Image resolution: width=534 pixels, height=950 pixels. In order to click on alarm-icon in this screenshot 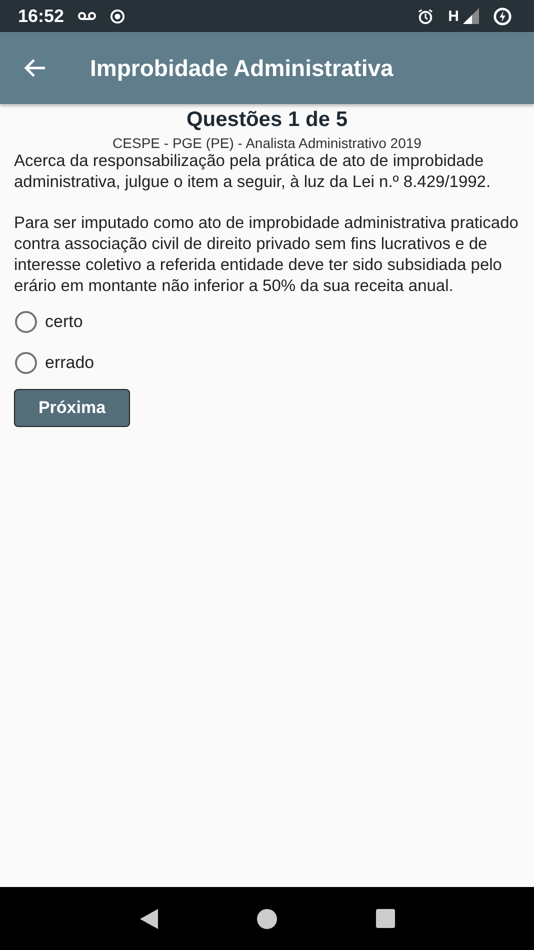, I will do `click(425, 16)`.